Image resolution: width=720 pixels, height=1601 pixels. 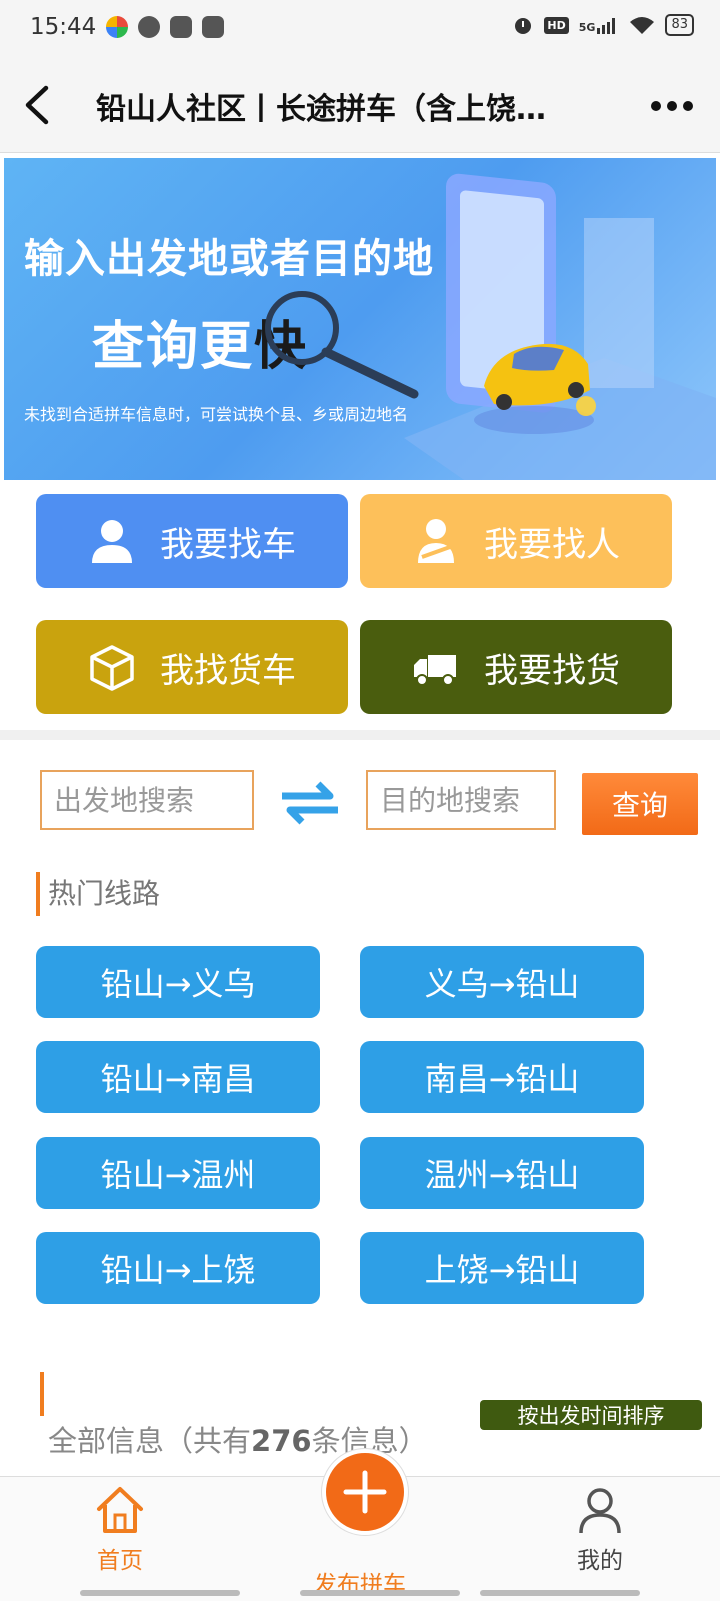 I want to click on find-people-label: 我要找人, so click(x=552, y=544).